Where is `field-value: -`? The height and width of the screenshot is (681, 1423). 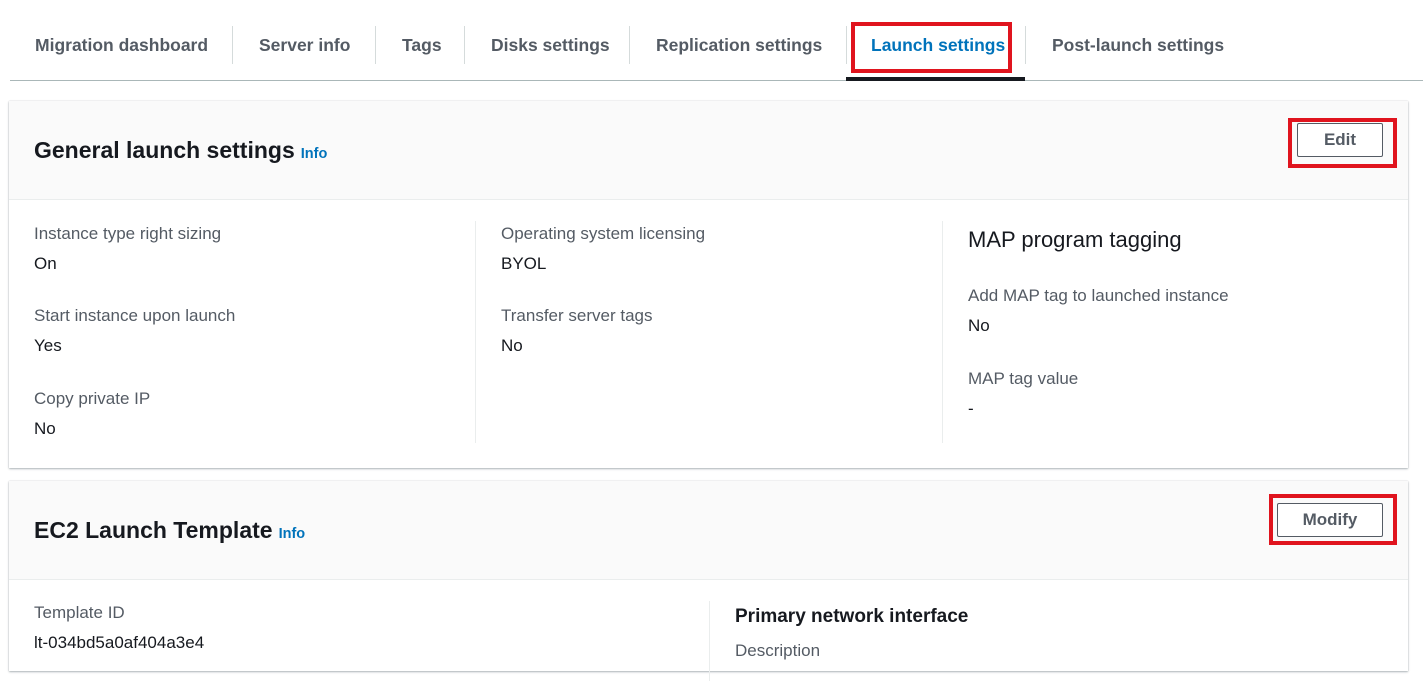 field-value: - is located at coordinates (971, 408).